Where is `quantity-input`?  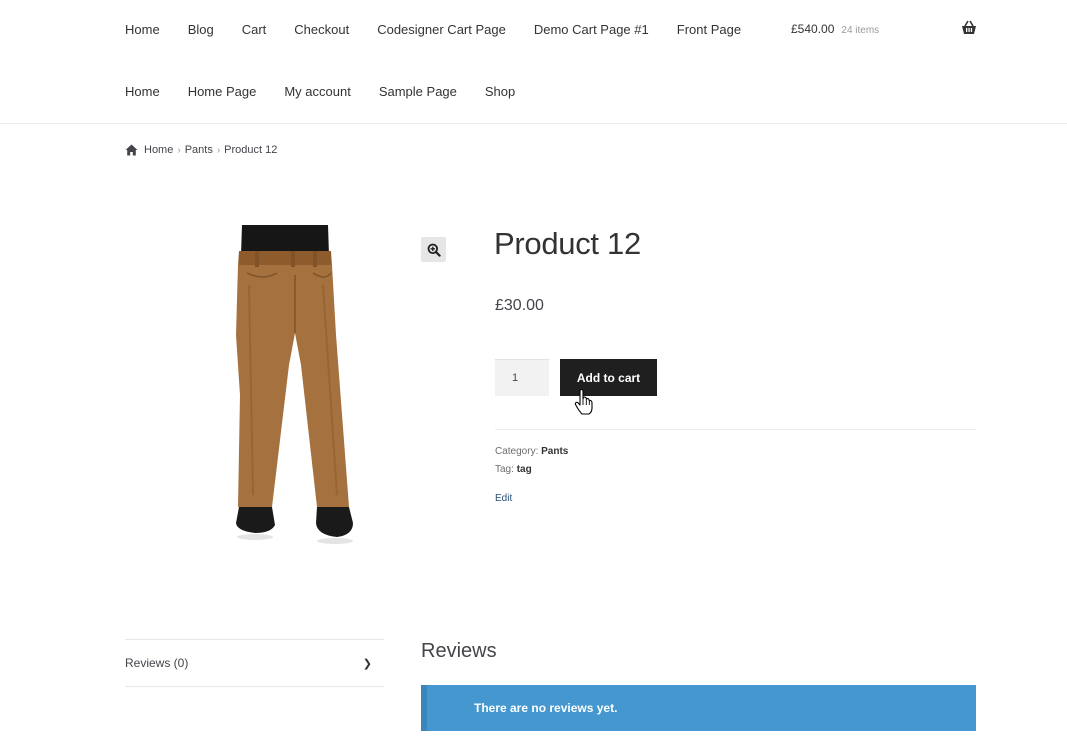 quantity-input is located at coordinates (522, 377).